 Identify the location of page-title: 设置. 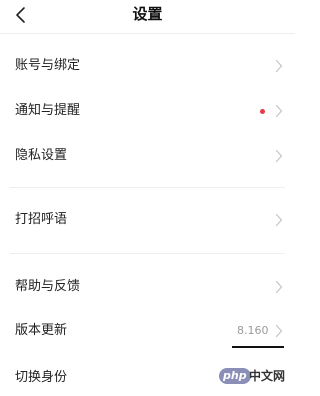
(147, 14).